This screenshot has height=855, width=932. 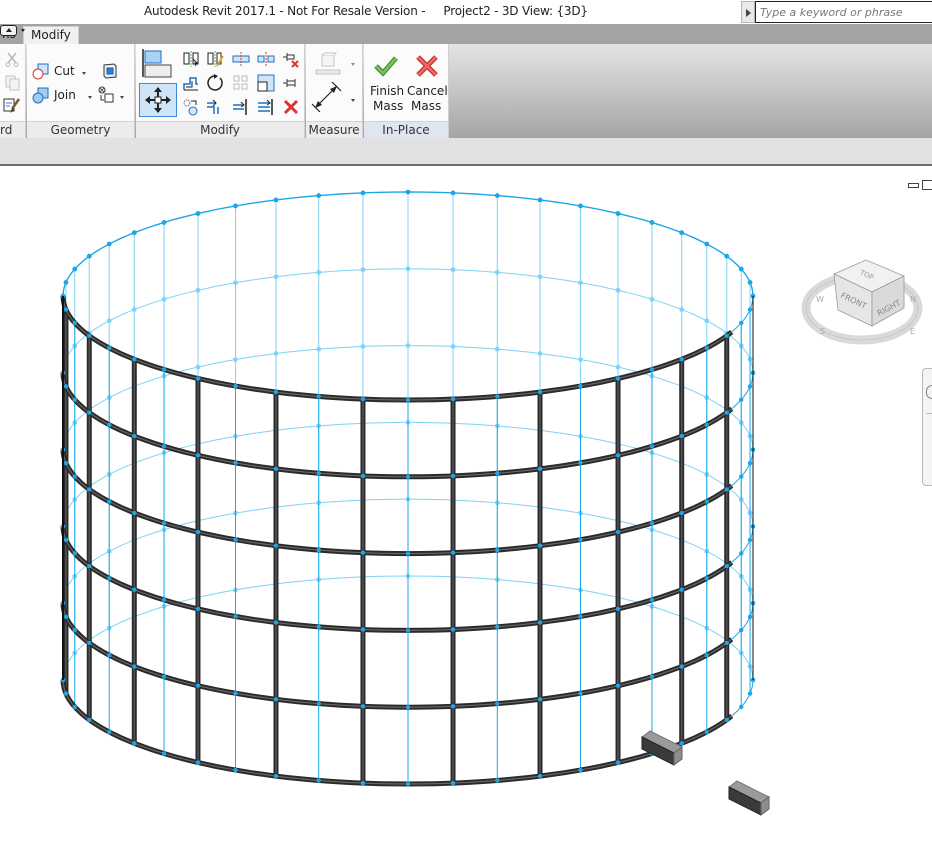 I want to click on compass-label-e: E, so click(x=912, y=331).